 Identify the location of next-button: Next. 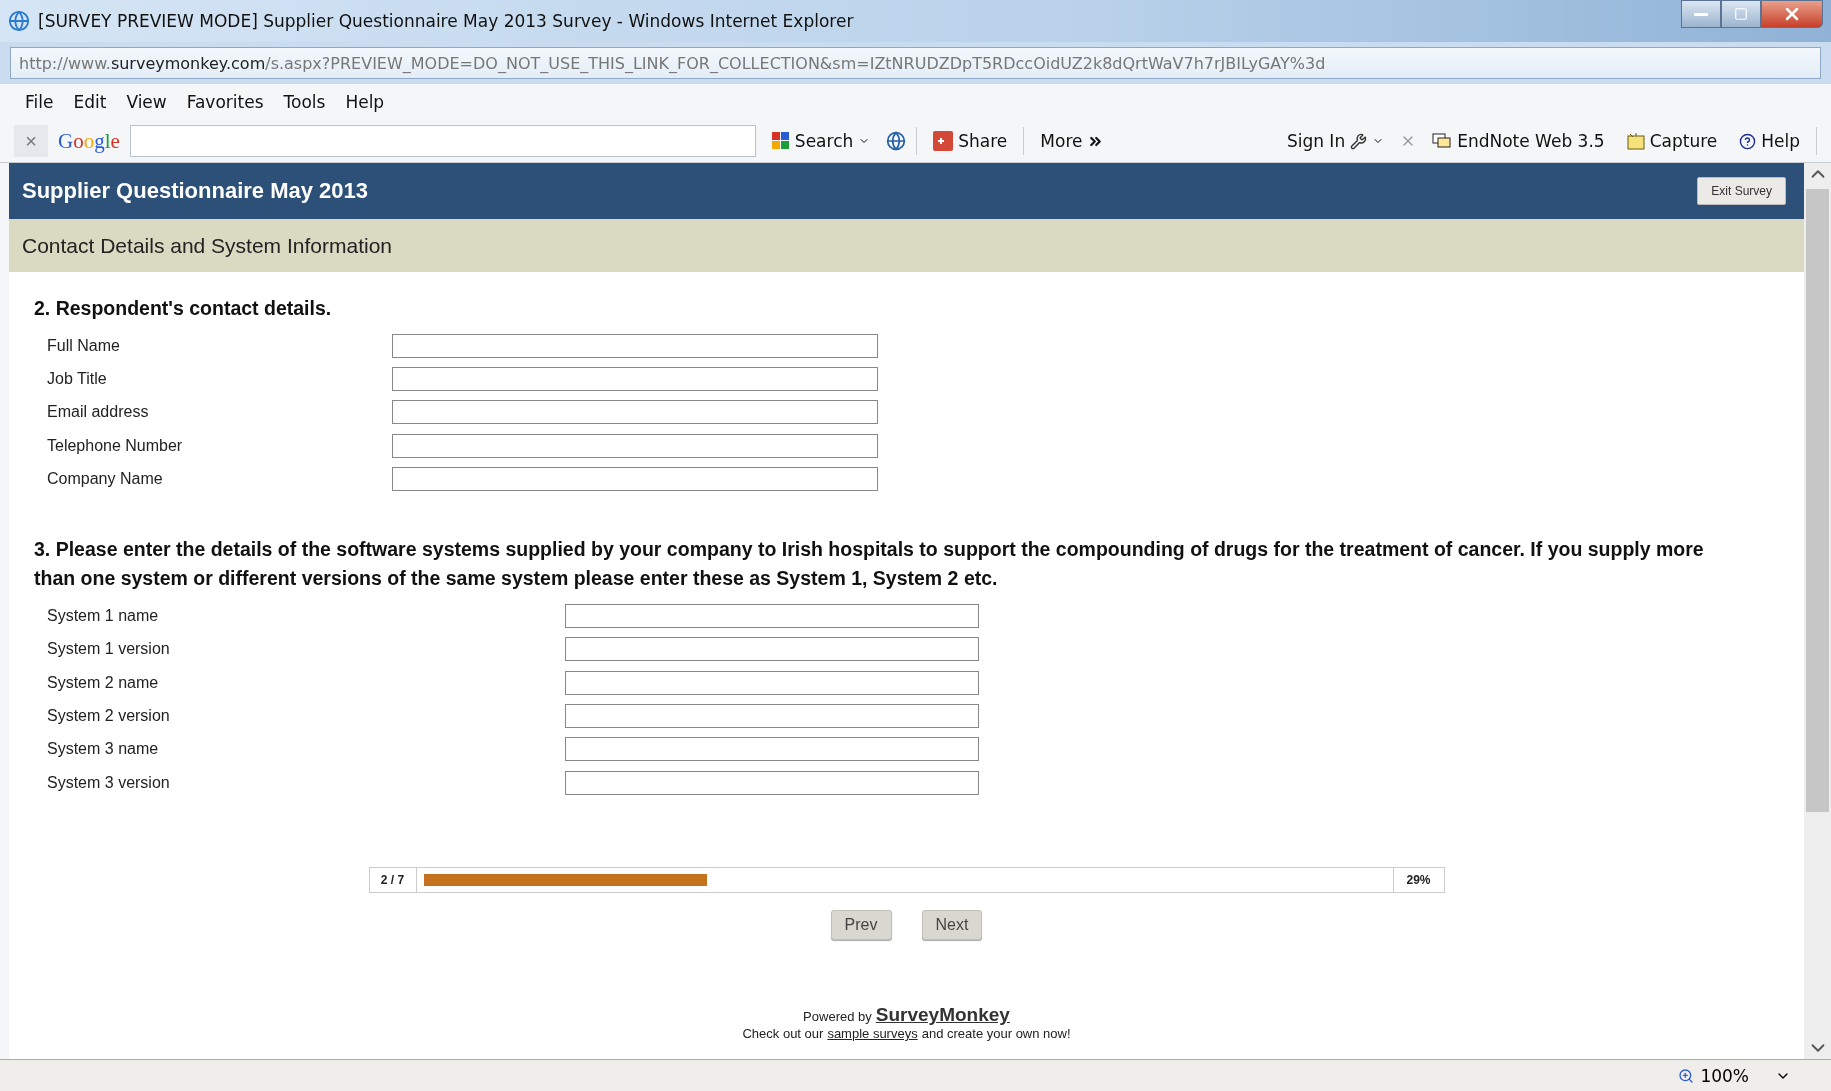
(952, 925).